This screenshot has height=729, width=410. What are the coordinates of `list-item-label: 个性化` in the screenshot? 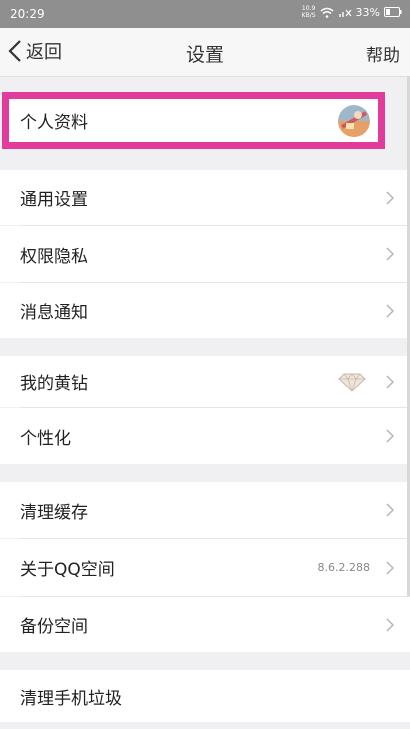 It's located at (45, 438).